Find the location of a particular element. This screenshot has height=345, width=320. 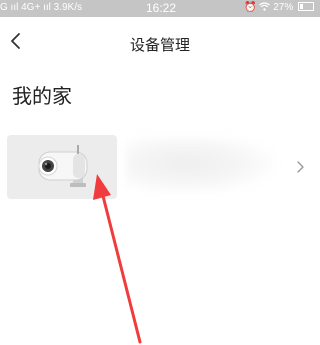

chevron-right-icon is located at coordinates (300, 167).